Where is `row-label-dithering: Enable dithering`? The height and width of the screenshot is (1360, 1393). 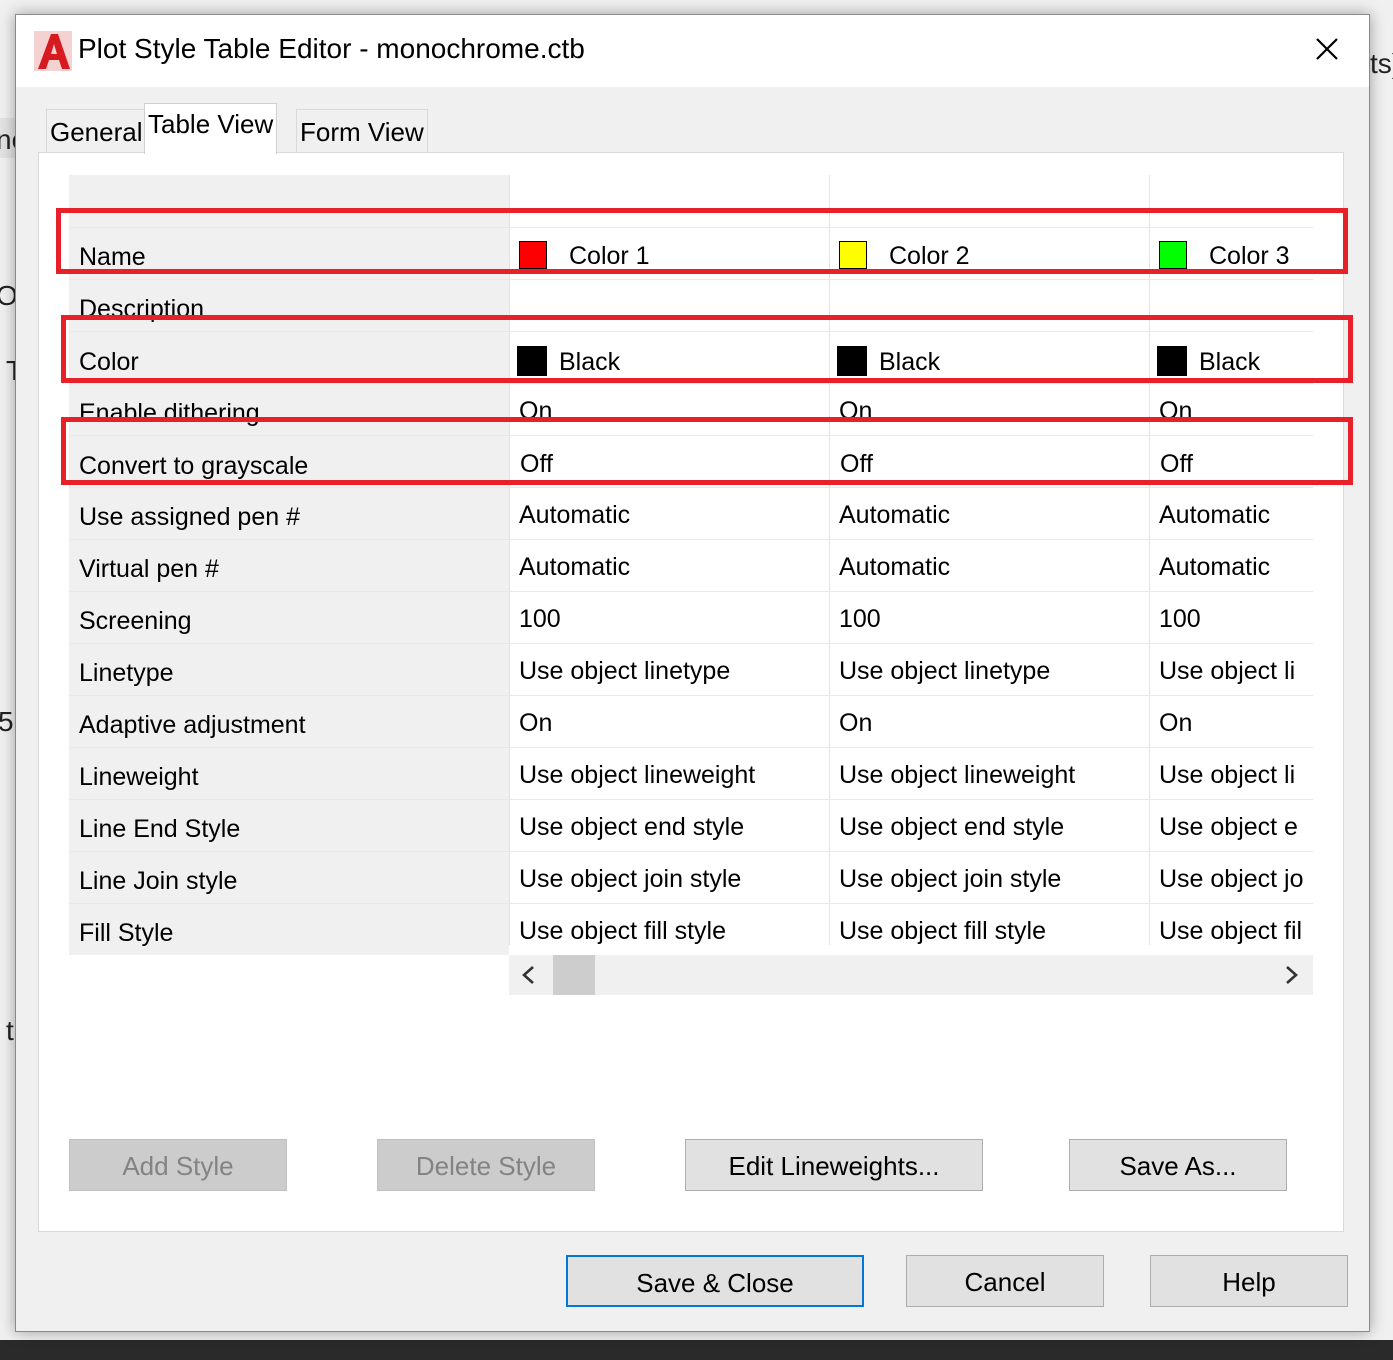
row-label-dithering: Enable dithering is located at coordinates (169, 413).